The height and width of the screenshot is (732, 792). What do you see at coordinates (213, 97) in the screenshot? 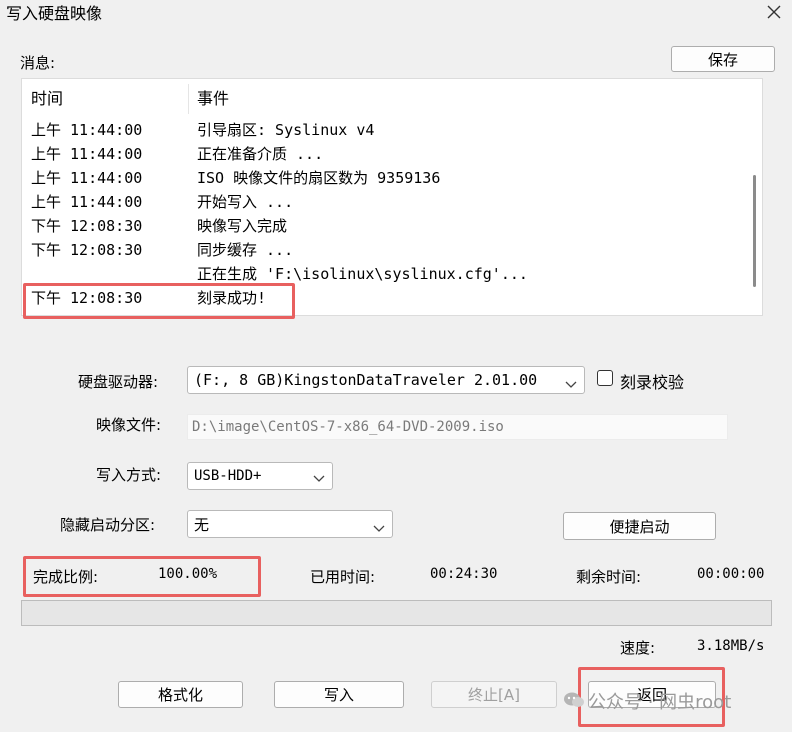
I see `column-header-event: 事件` at bounding box center [213, 97].